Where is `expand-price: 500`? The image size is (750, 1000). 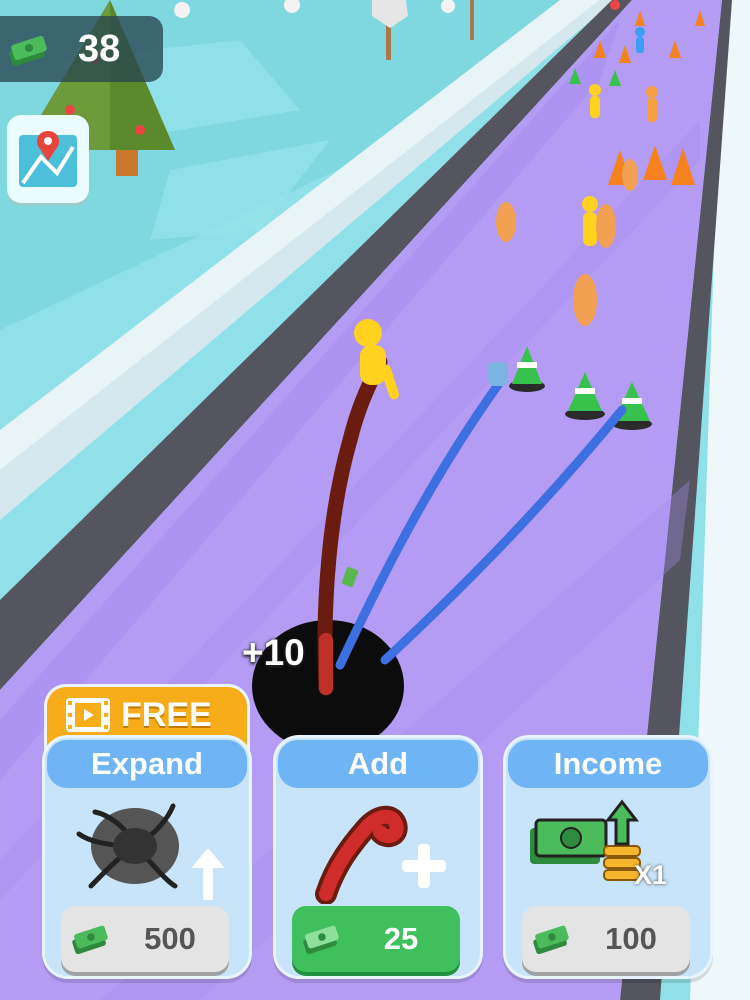 expand-price: 500 is located at coordinates (170, 938).